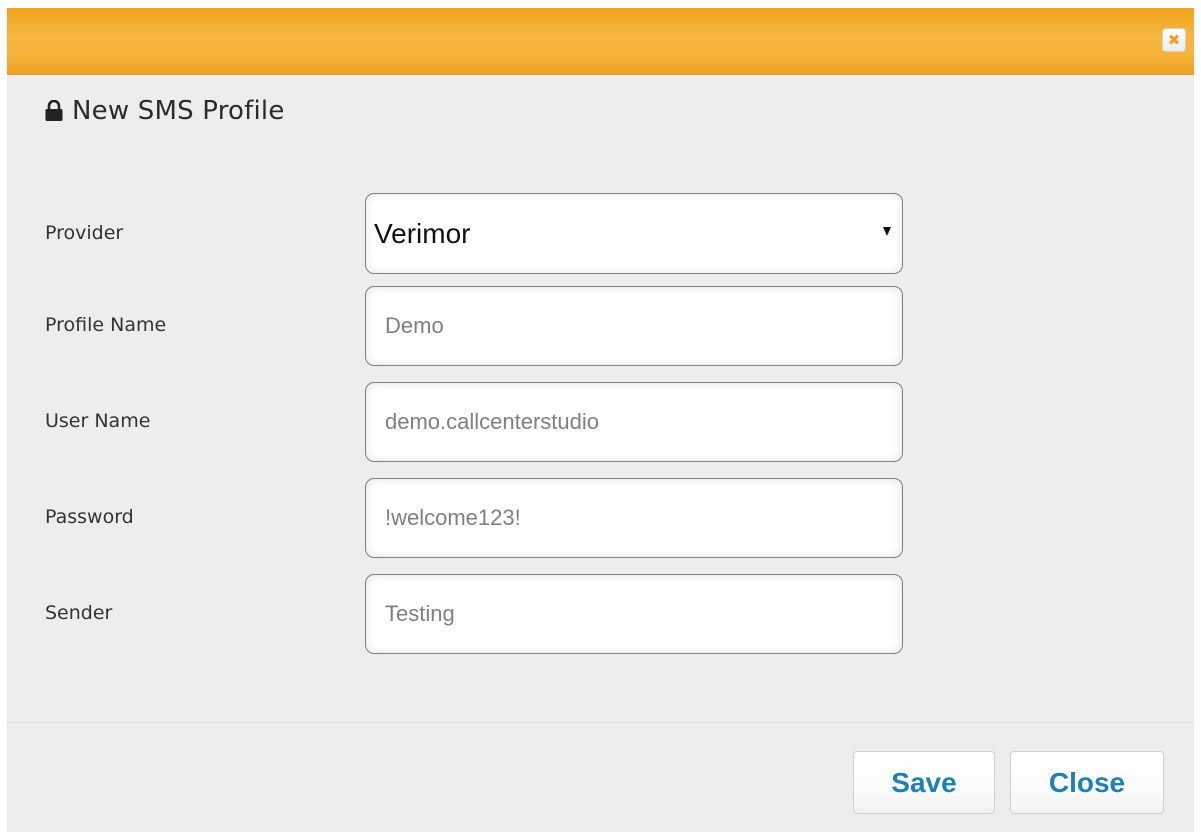 Image resolution: width=1201 pixels, height=832 pixels. I want to click on provider-label: Provider, so click(84, 233).